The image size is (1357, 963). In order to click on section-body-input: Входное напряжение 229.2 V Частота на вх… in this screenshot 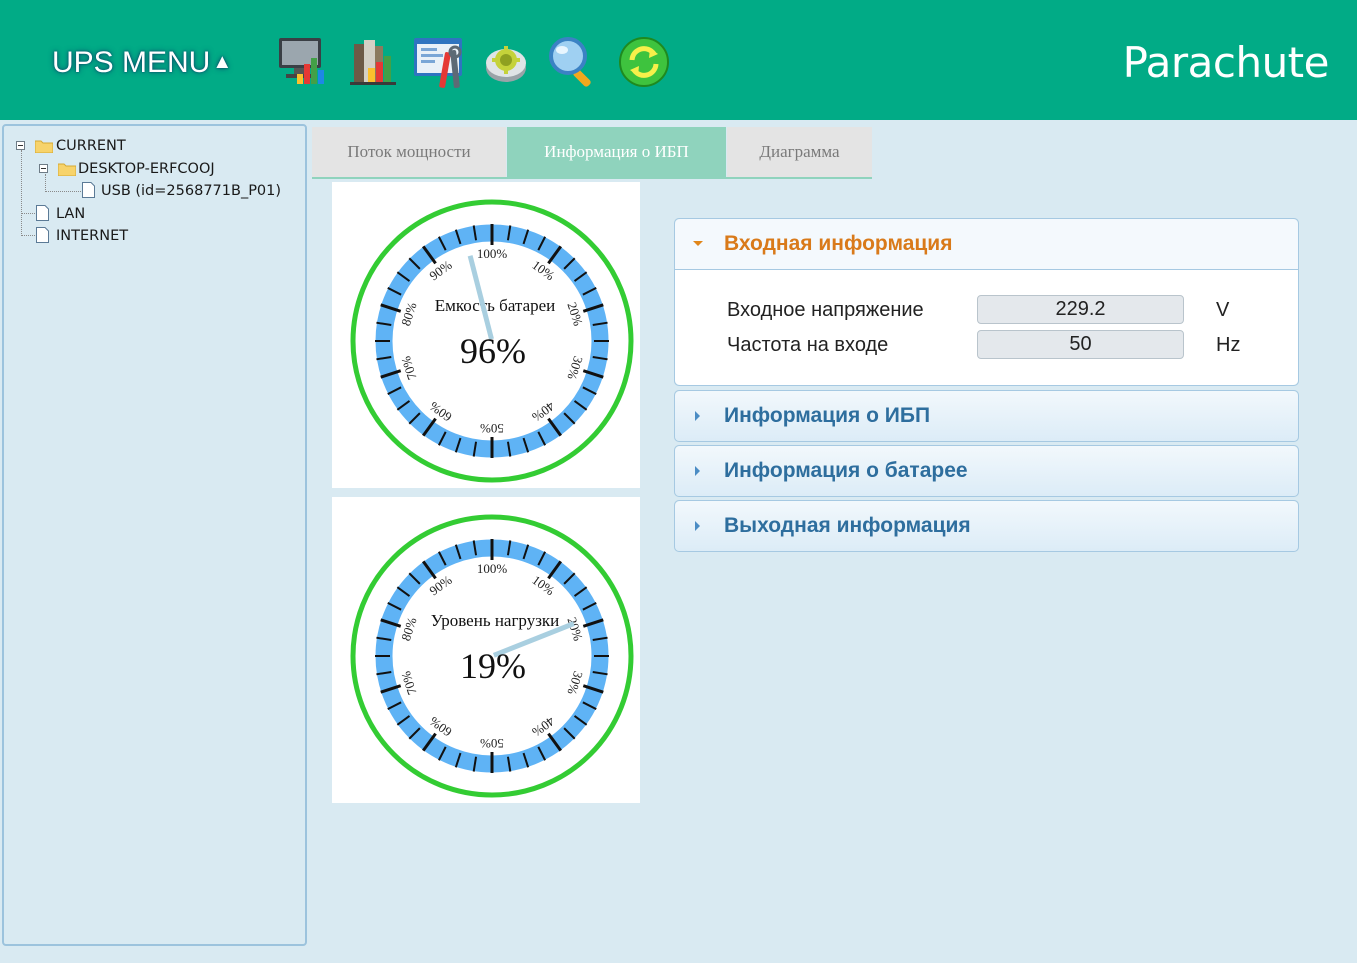, I will do `click(986, 327)`.